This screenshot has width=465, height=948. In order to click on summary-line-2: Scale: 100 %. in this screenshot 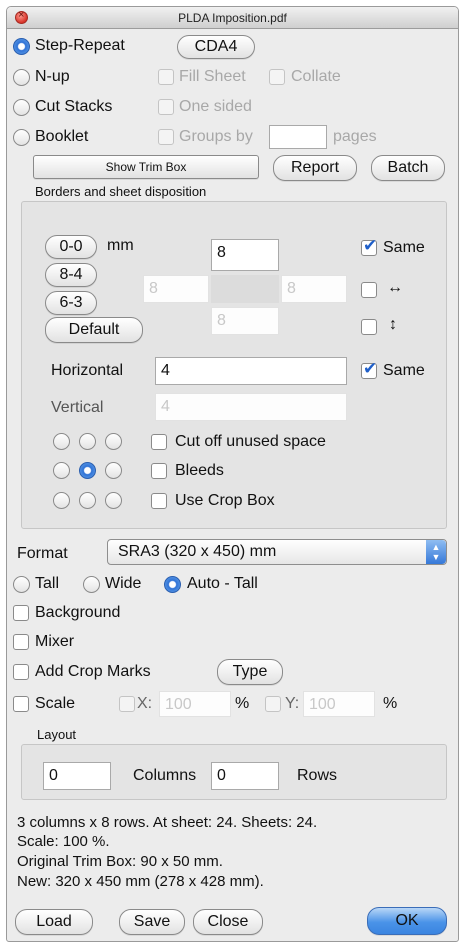, I will do `click(63, 841)`.